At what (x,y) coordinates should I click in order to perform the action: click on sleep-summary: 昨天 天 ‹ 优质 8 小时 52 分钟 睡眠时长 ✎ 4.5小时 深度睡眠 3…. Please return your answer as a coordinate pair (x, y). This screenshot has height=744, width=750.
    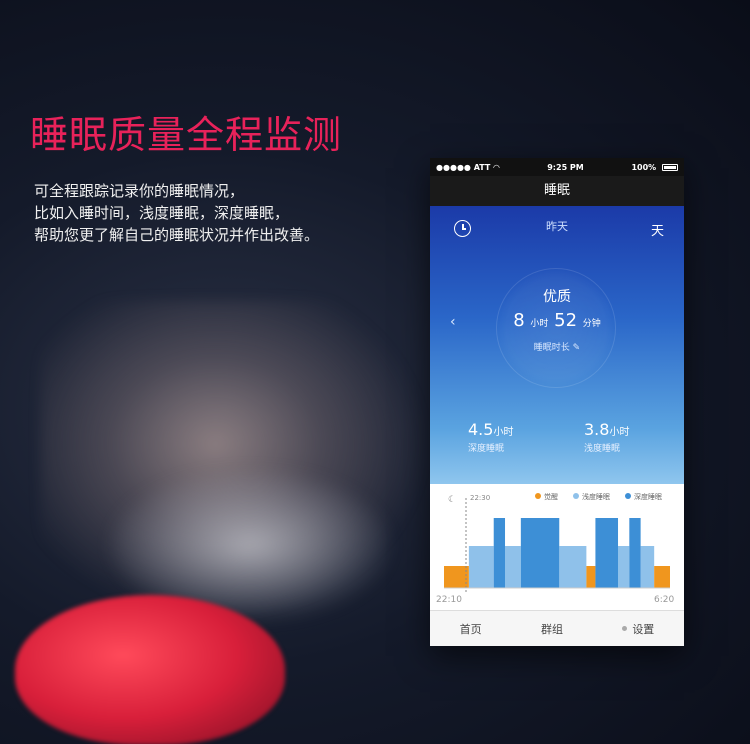
    Looking at the image, I should click on (557, 345).